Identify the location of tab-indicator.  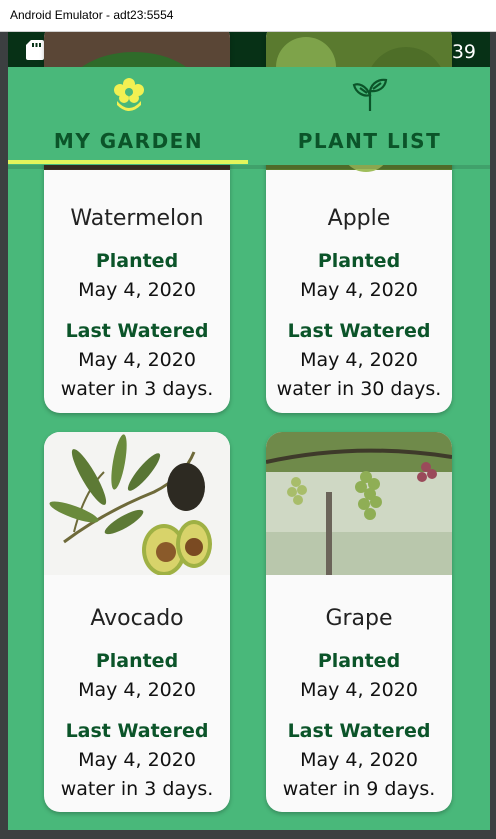
(128, 162).